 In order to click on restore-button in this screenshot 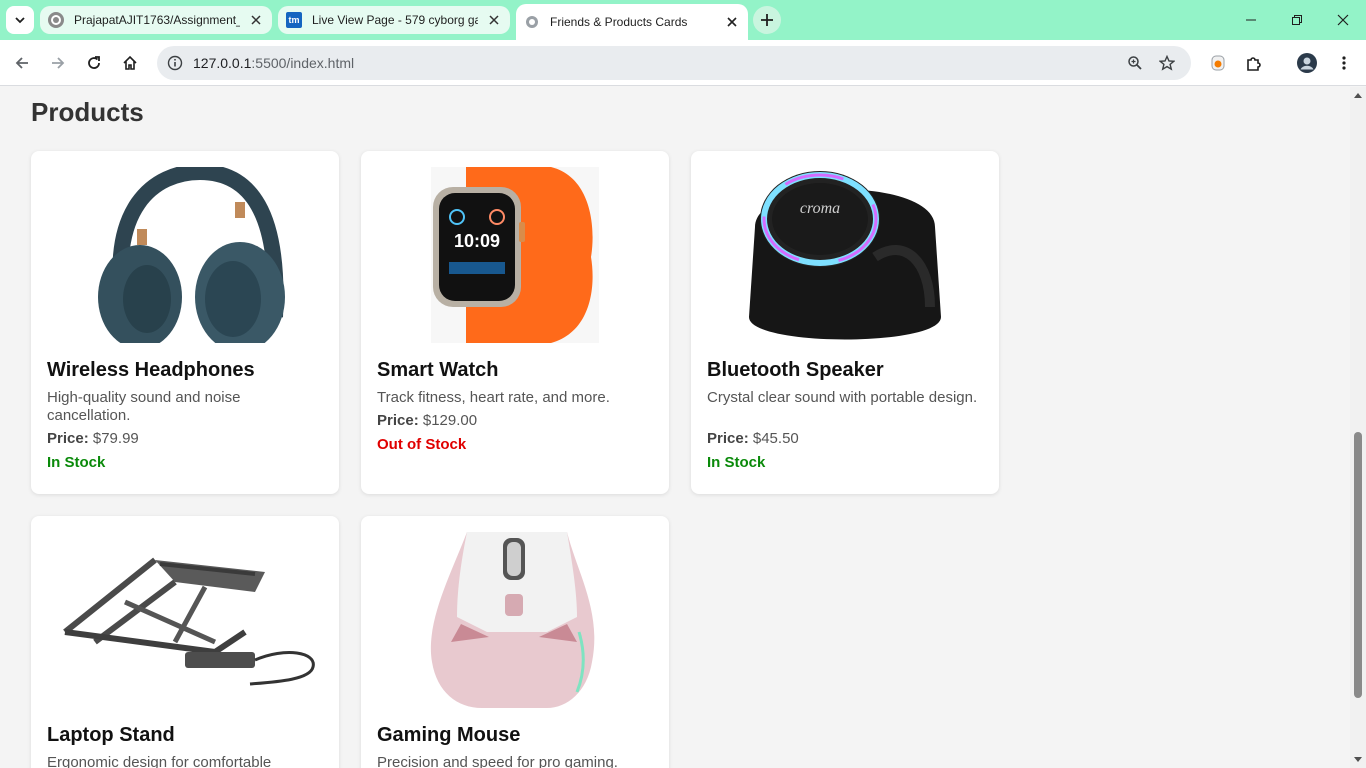, I will do `click(1297, 20)`.